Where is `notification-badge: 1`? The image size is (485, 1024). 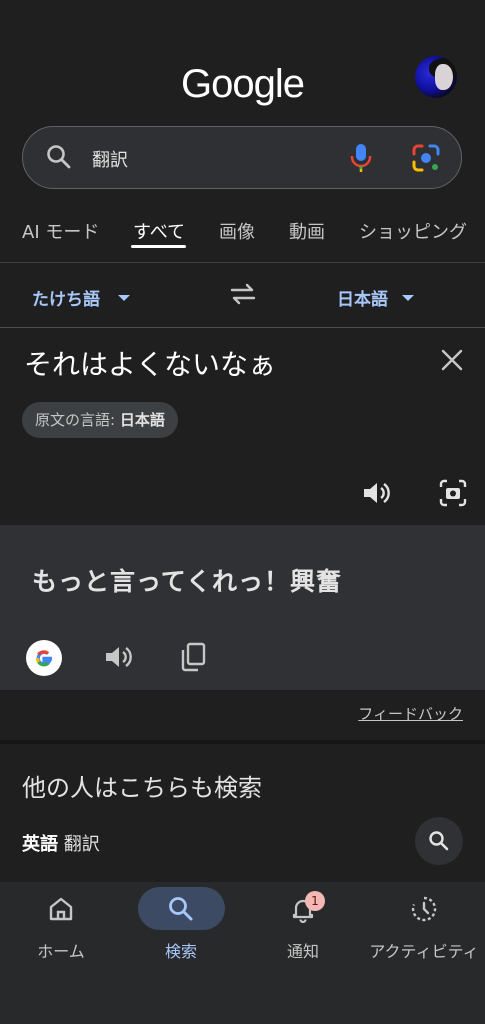
notification-badge: 1 is located at coordinates (315, 901).